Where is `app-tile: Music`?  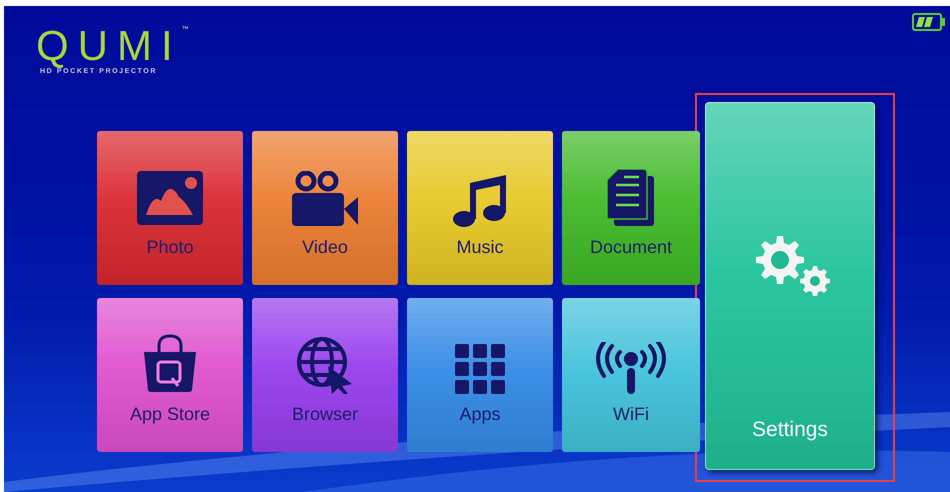
app-tile: Music is located at coordinates (480, 208).